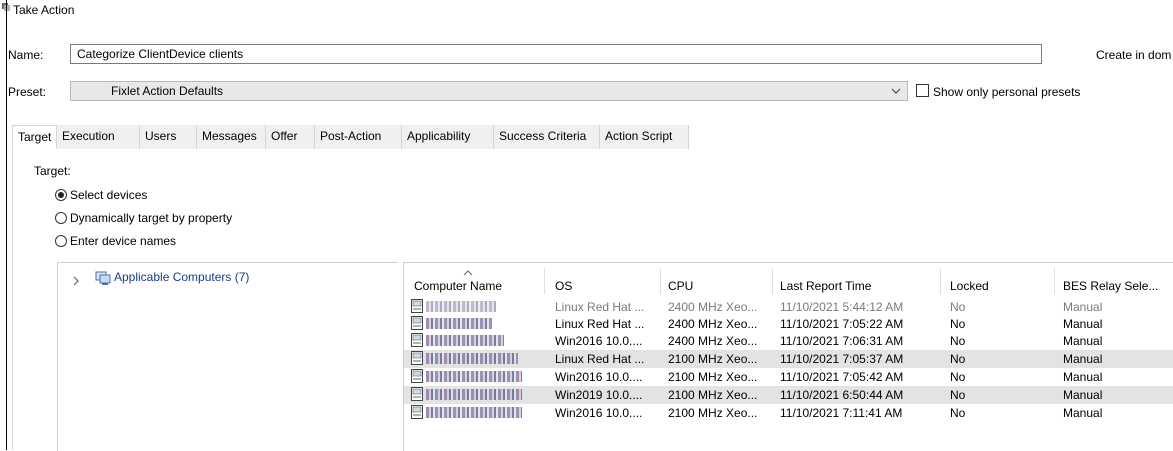  What do you see at coordinates (227, 356) in the screenshot?
I see `computer-tree` at bounding box center [227, 356].